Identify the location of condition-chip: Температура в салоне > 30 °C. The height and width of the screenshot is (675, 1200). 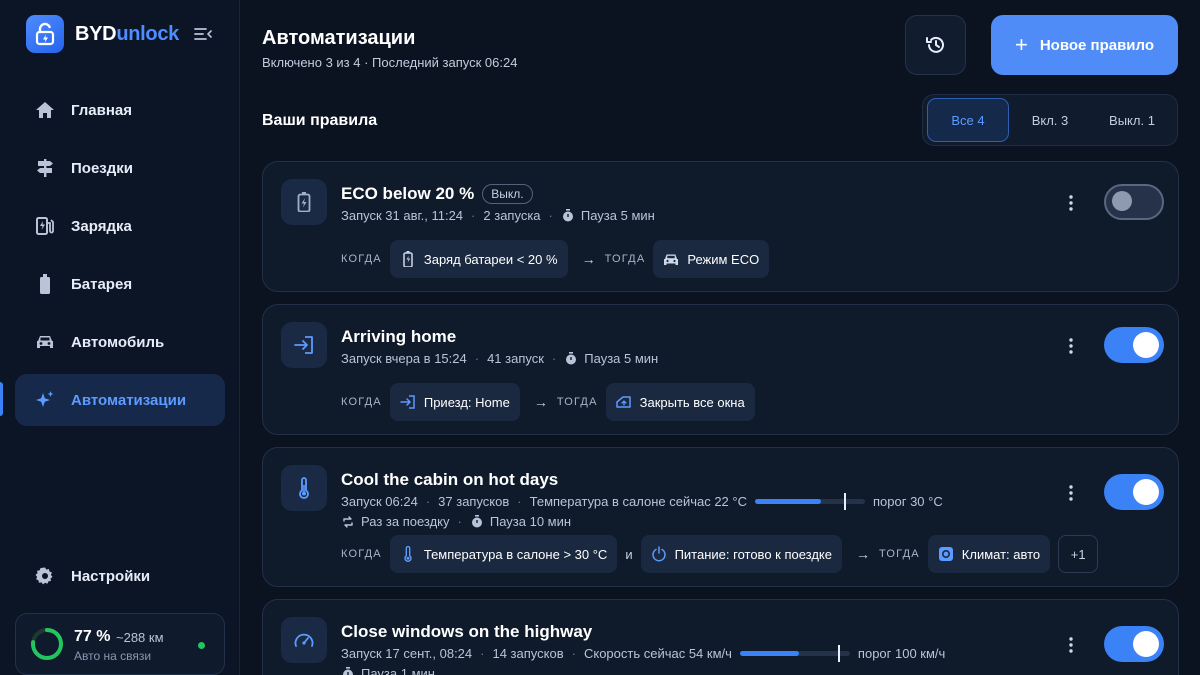
(503, 554).